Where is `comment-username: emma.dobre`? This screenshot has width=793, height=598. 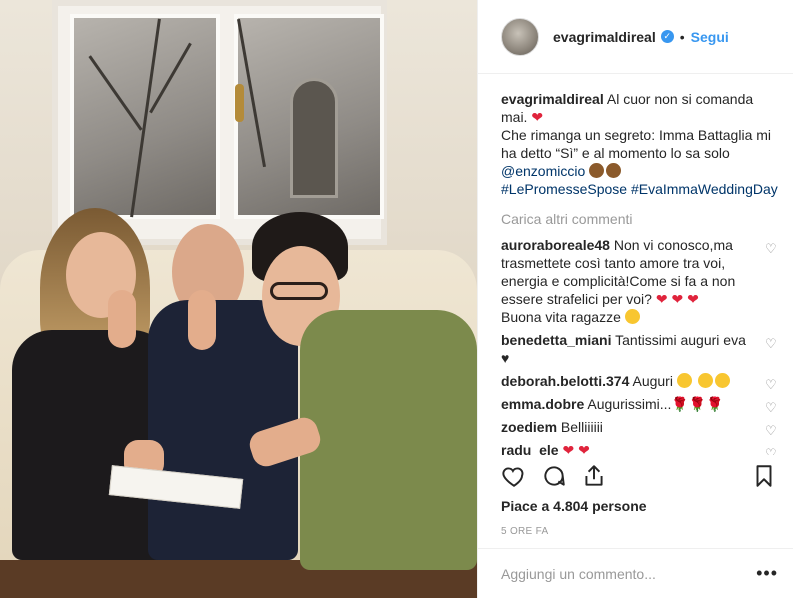
comment-username: emma.dobre is located at coordinates (542, 404).